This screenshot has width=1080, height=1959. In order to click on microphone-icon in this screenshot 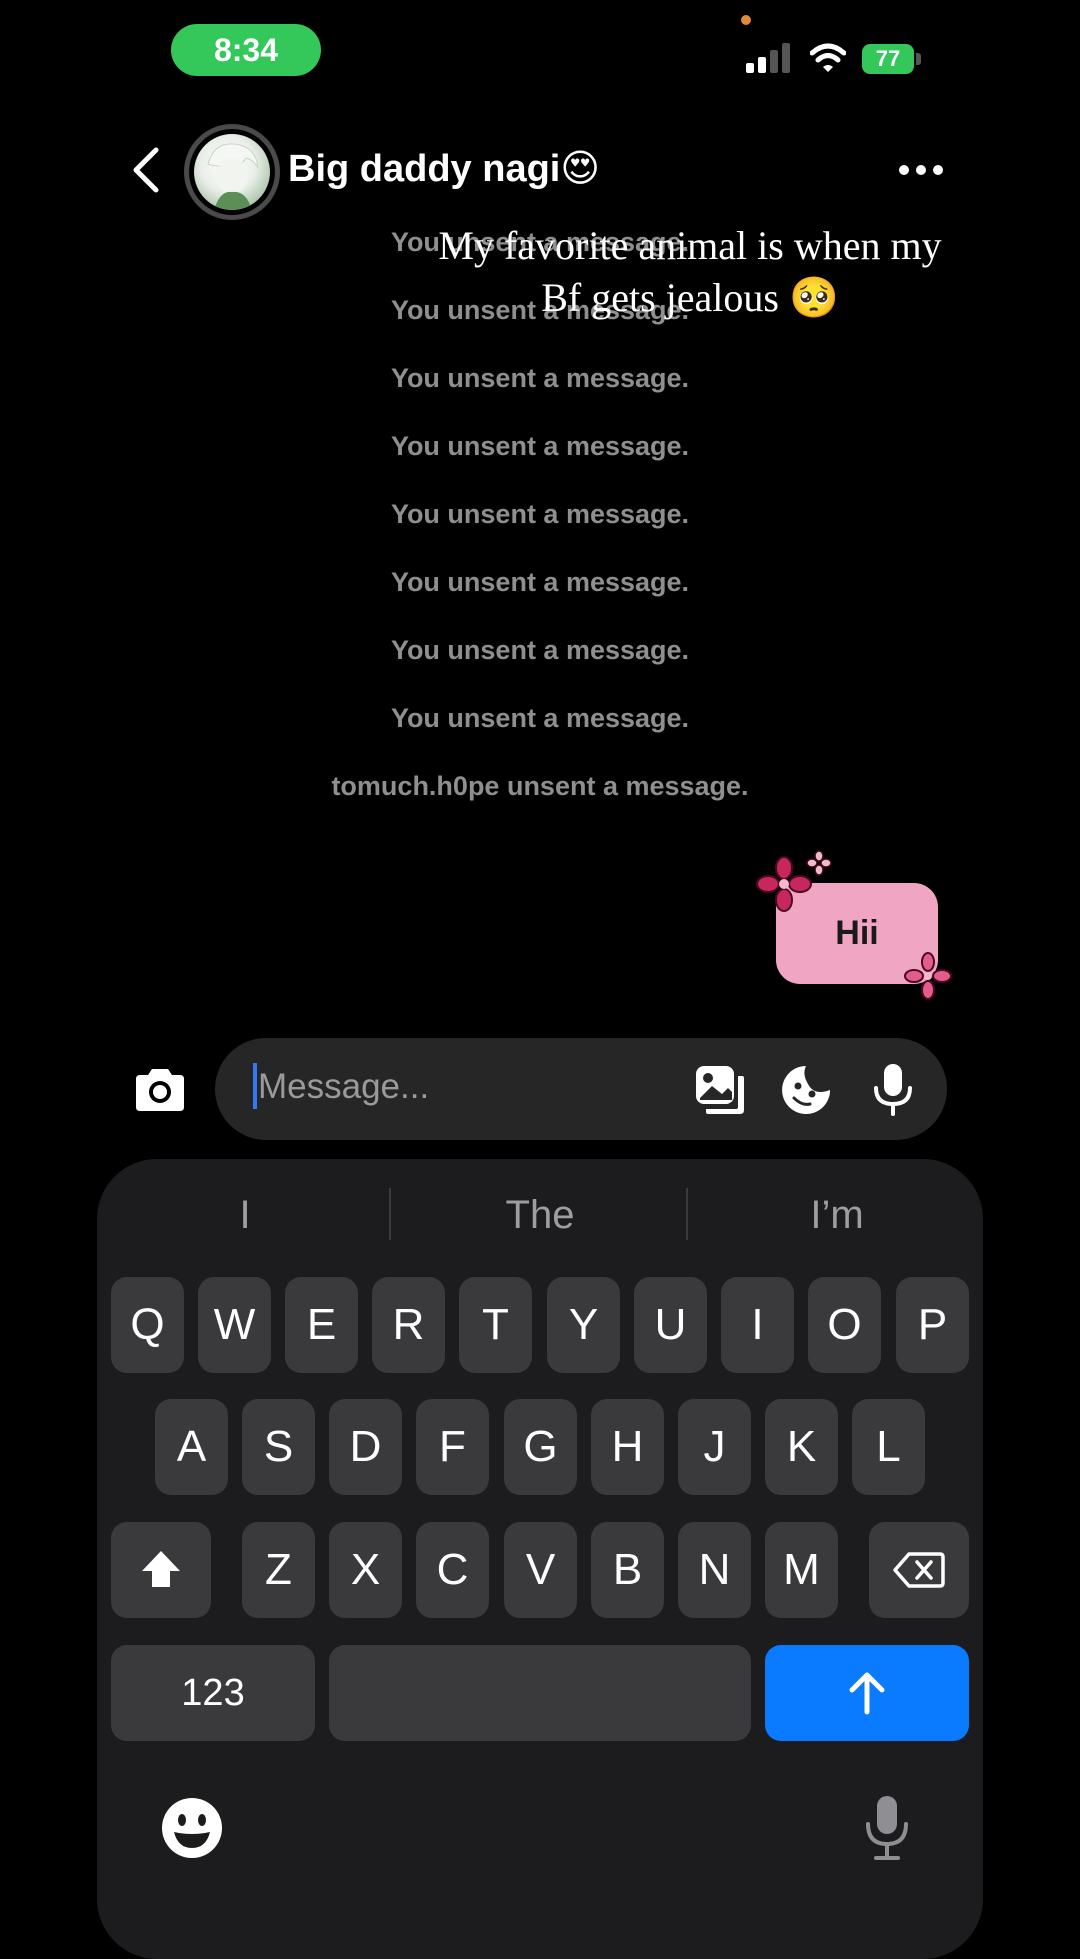, I will do `click(893, 1090)`.